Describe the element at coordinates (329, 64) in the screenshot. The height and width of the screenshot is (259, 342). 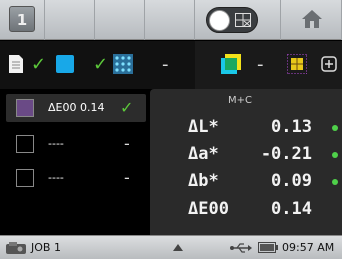
I see `crosshair-icon` at that location.